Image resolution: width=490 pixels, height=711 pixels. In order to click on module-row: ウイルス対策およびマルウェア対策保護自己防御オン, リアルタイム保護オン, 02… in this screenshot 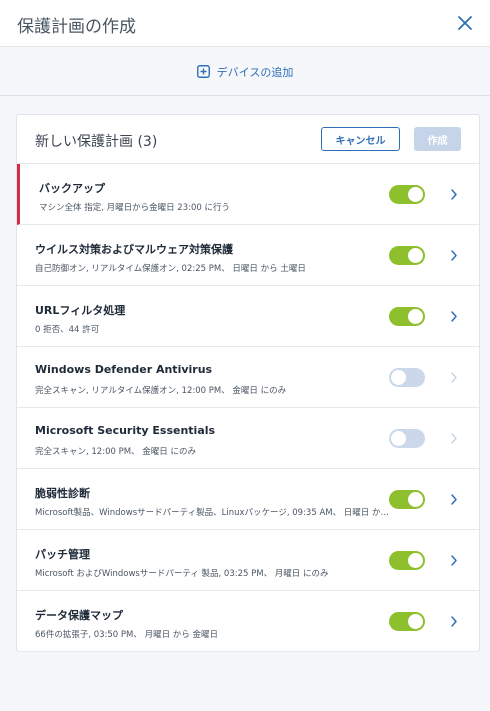, I will do `click(248, 255)`.